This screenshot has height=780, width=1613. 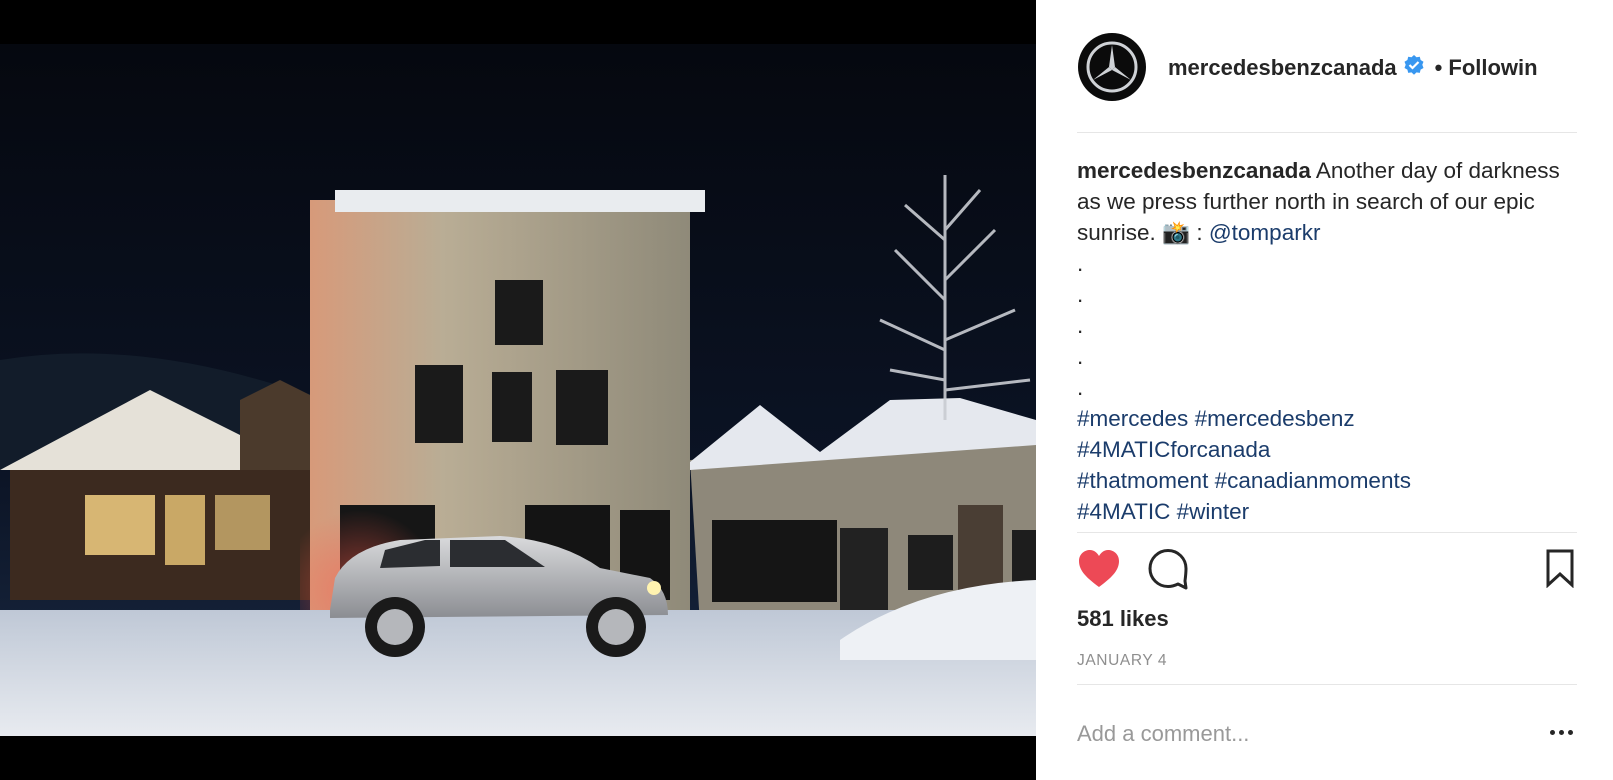 What do you see at coordinates (1414, 68) in the screenshot?
I see `verified-badge-icon` at bounding box center [1414, 68].